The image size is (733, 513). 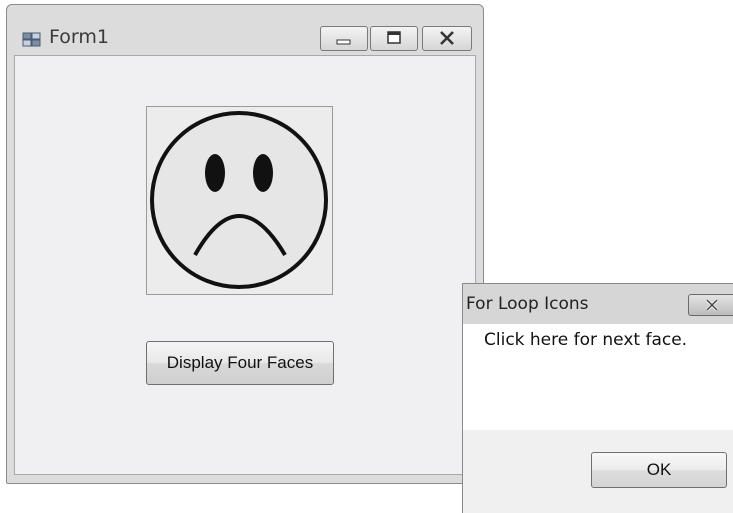 I want to click on minimize-icon, so click(x=344, y=44).